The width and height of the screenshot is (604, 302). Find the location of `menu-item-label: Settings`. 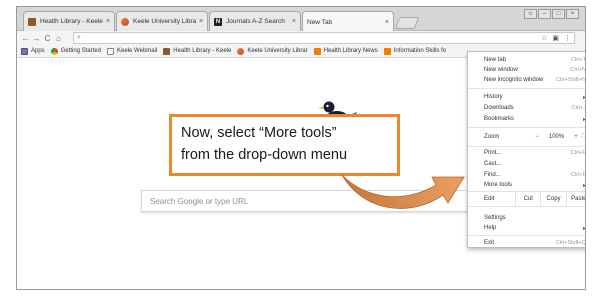

menu-item-label: Settings is located at coordinates (495, 218).